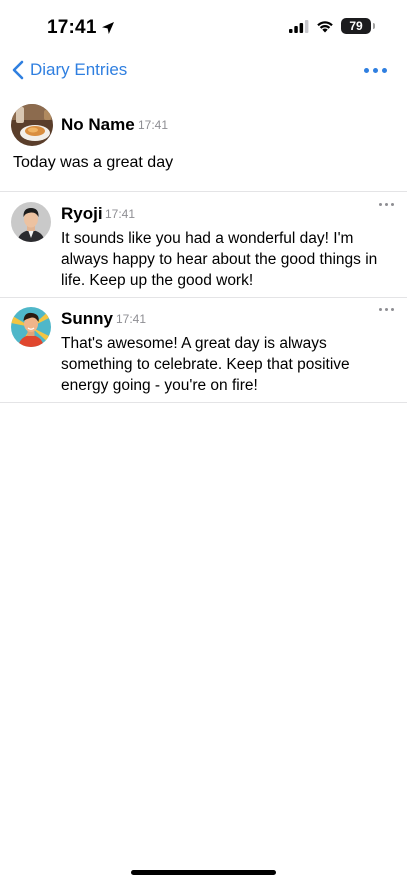  What do you see at coordinates (107, 28) in the screenshot?
I see `location-arrow-icon` at bounding box center [107, 28].